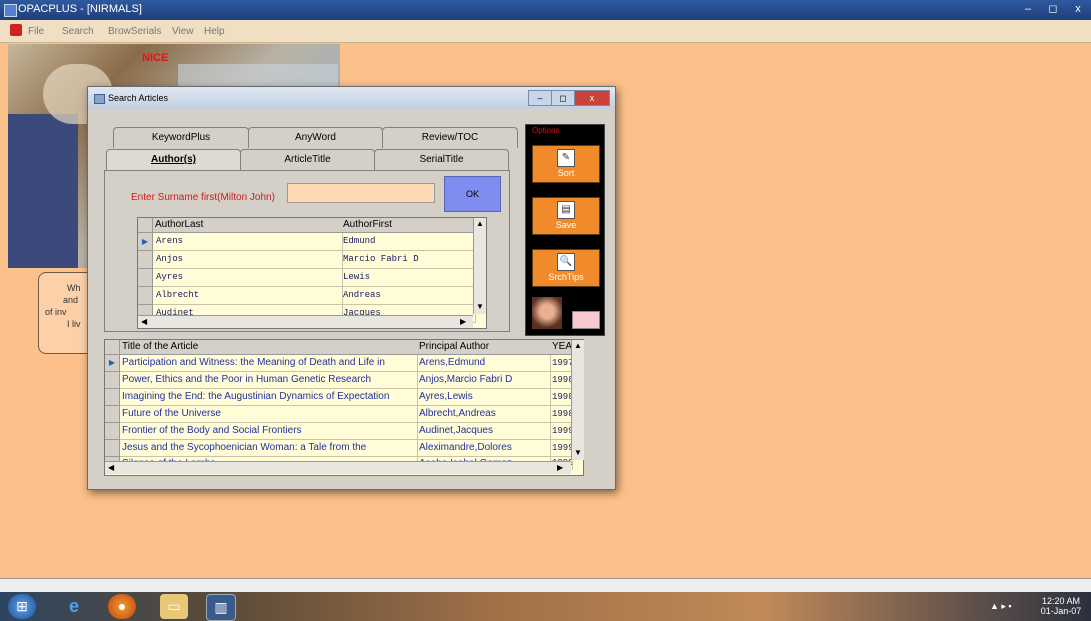 The width and height of the screenshot is (1091, 621). Describe the element at coordinates (80, 9) in the screenshot. I see `window-title: OPACPLUS - [NIRMALS]` at that location.